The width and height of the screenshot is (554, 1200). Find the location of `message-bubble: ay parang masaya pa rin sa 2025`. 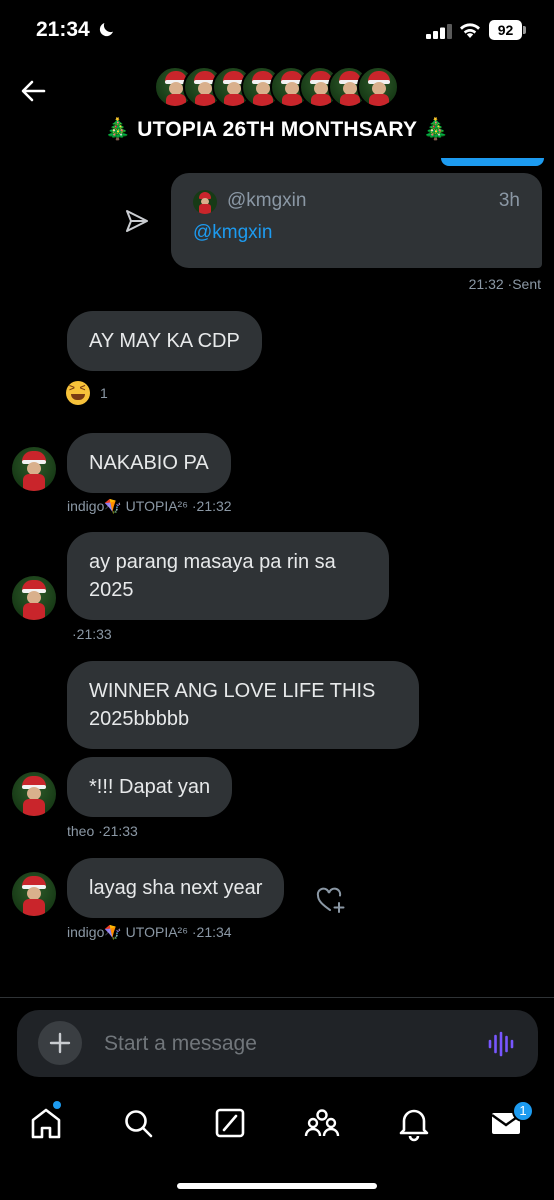

message-bubble: ay parang masaya pa rin sa 2025 is located at coordinates (228, 576).